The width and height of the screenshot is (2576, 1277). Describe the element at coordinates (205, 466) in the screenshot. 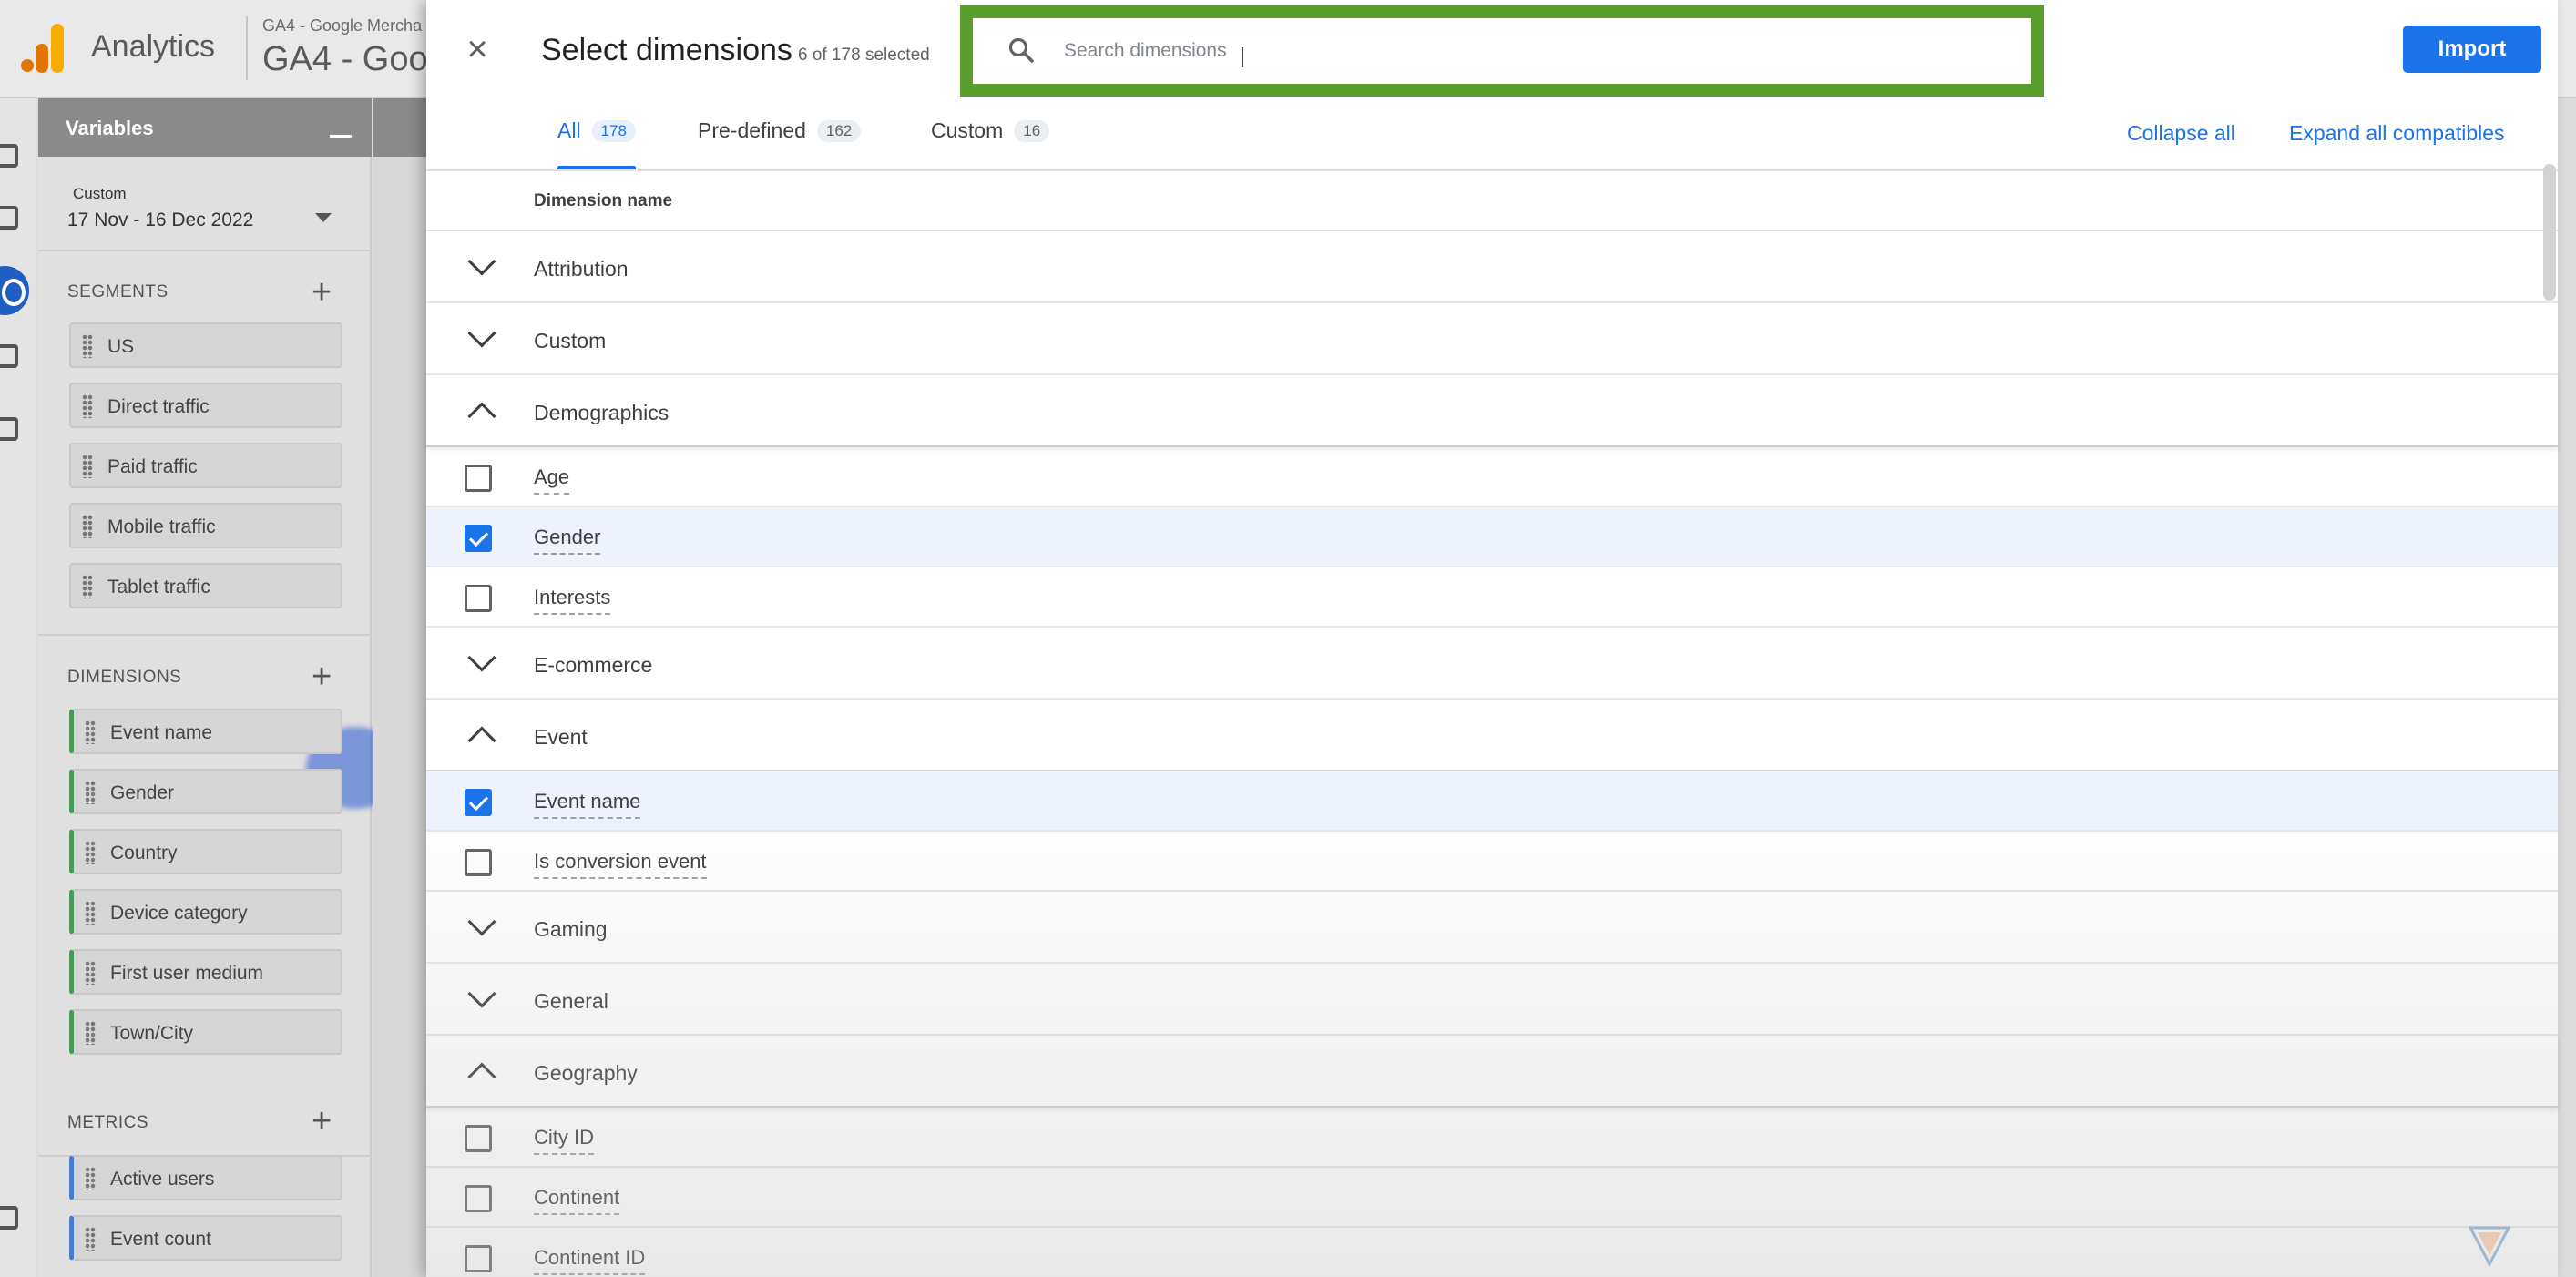

I see `variable-chip-paid-traffic: Paid traffic` at that location.